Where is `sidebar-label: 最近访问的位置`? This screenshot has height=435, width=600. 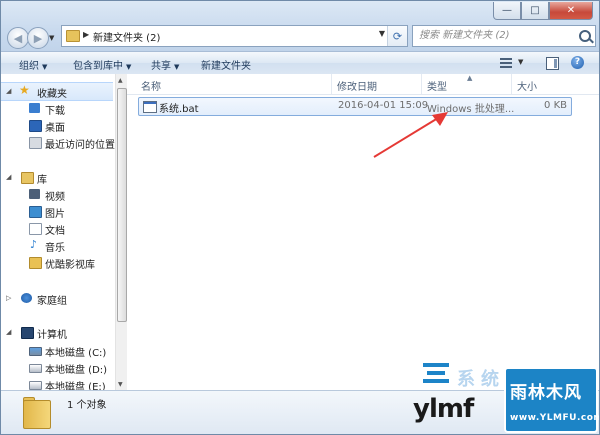
sidebar-label: 最近访问的位置 is located at coordinates (80, 145).